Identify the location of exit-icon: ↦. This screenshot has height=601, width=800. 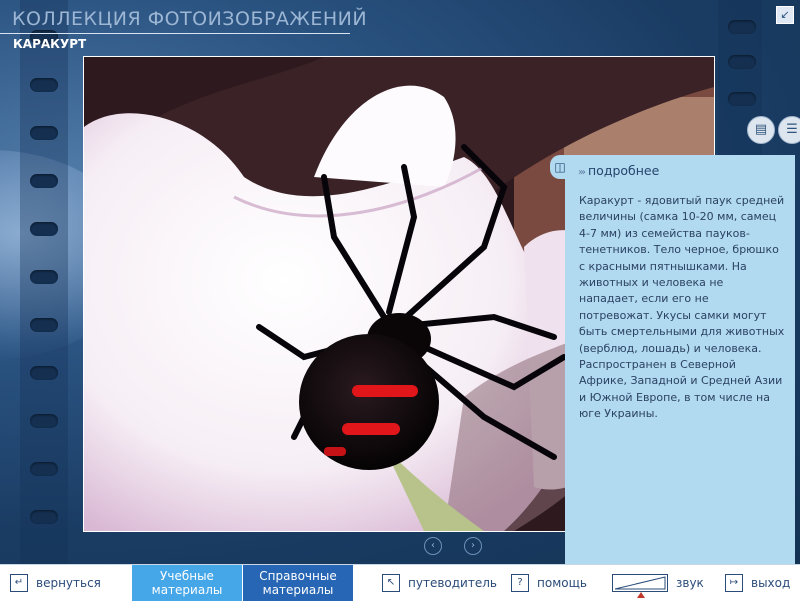
(734, 583).